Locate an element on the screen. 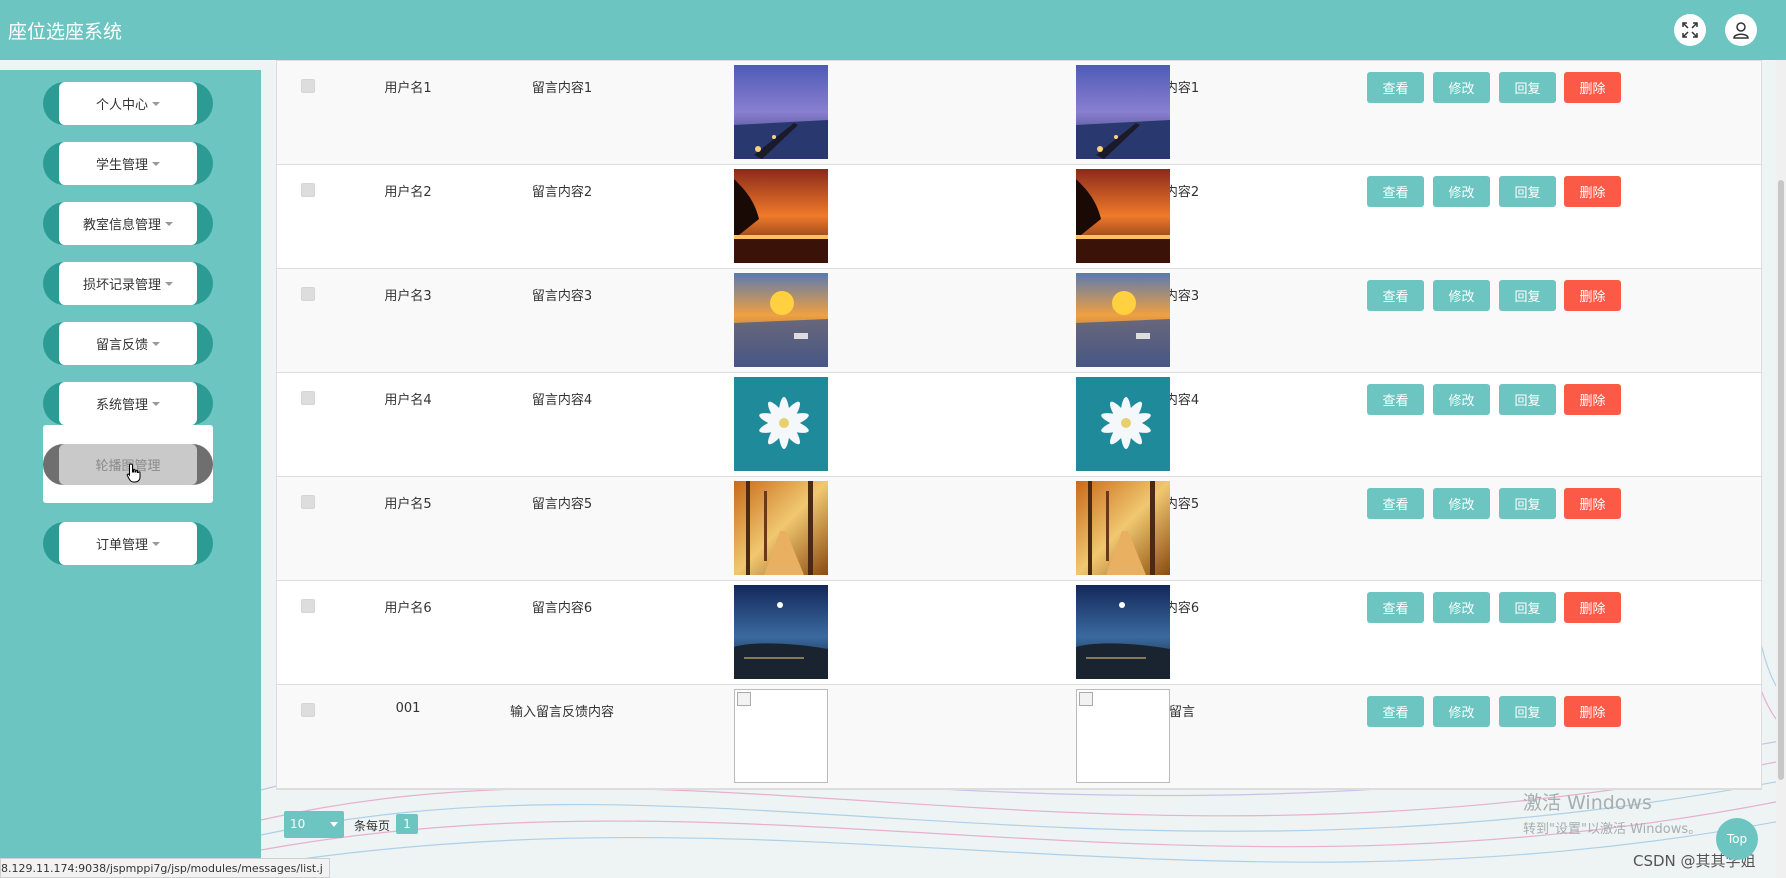 The height and width of the screenshot is (878, 1786). sidebar-item-feedback: 留言反馈 is located at coordinates (128, 343).